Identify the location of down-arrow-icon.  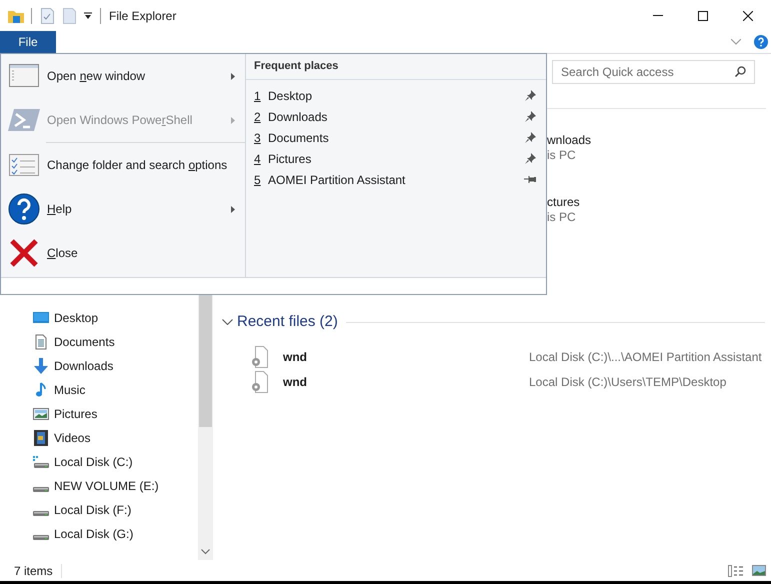
(41, 366).